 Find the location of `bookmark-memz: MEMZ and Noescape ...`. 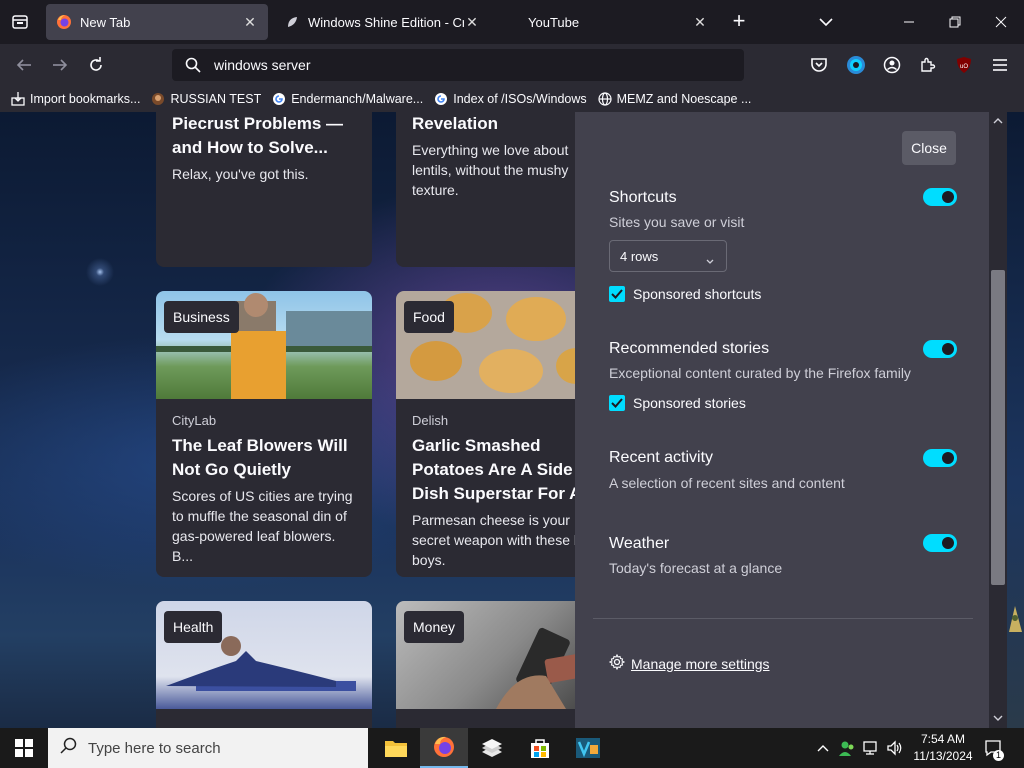

bookmark-memz: MEMZ and Noescape ... is located at coordinates (674, 99).